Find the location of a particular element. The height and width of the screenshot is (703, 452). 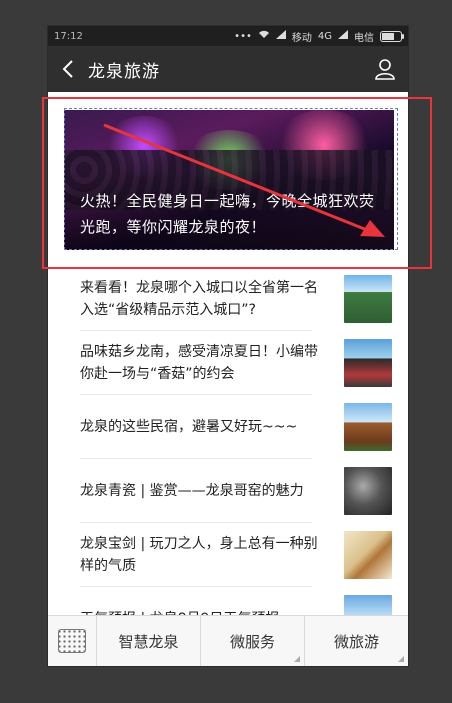

list-item: 龙泉的这些民宿，避暑又好玩~~~ is located at coordinates (228, 427).